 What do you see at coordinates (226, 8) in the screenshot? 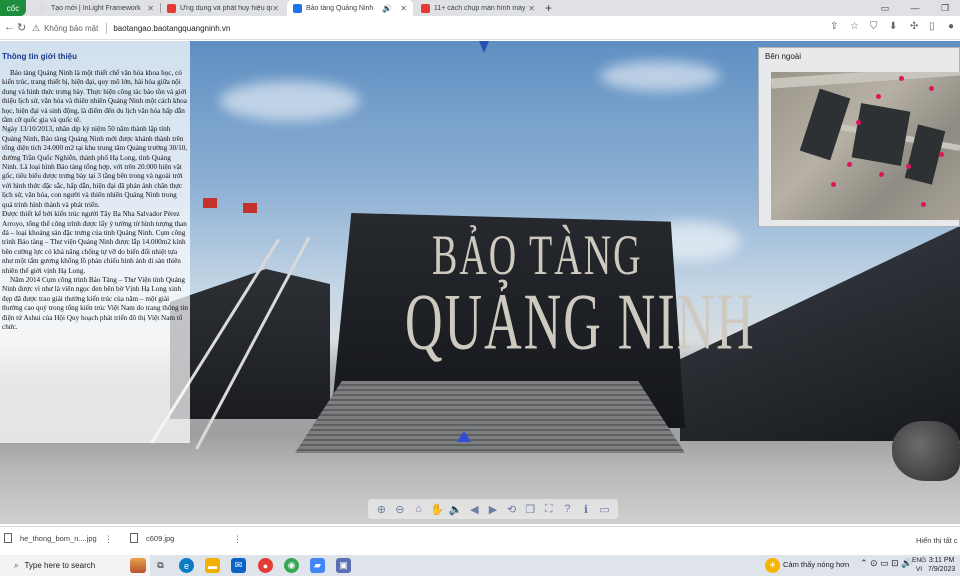
I see `tab-title: Ứng dụng và phát huy hiệu quả c` at bounding box center [226, 8].